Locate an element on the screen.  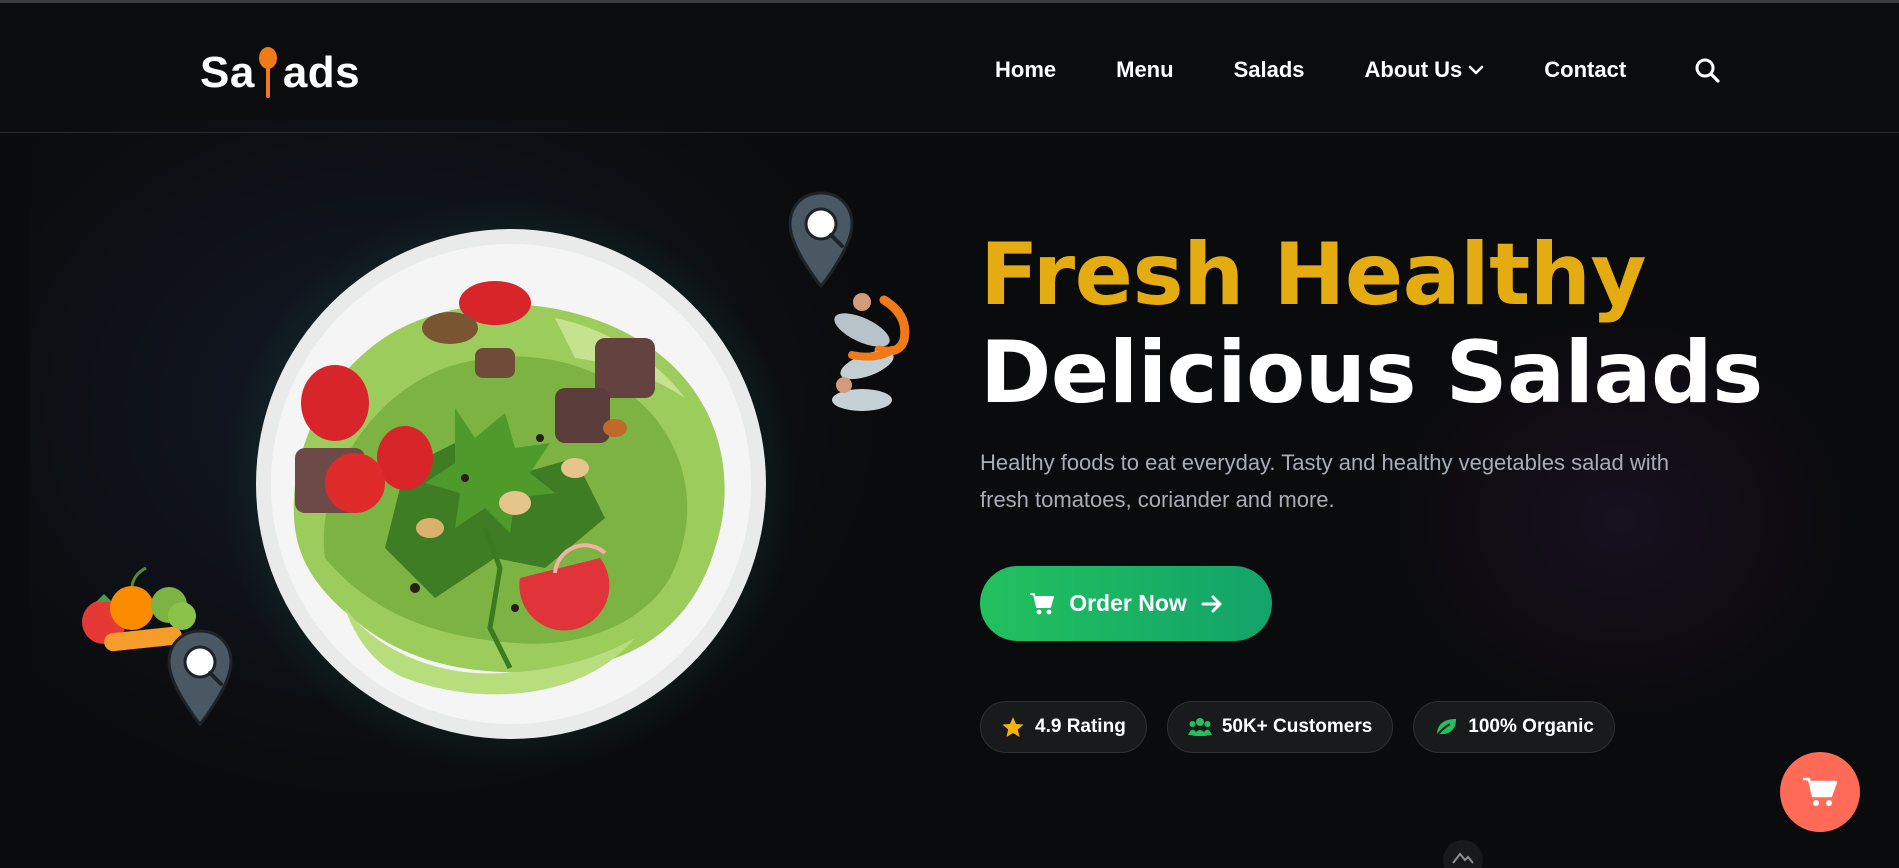
nav-menu-label: Menu is located at coordinates (1145, 69).